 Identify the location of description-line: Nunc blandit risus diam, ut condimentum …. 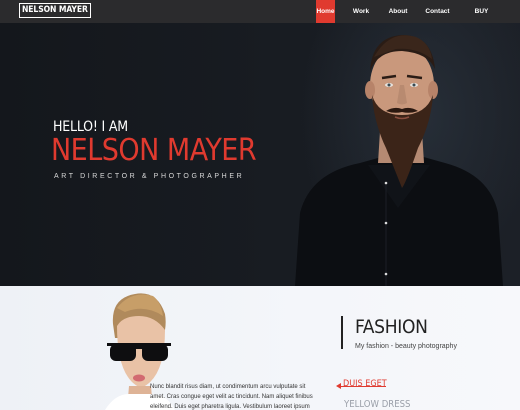
(228, 387).